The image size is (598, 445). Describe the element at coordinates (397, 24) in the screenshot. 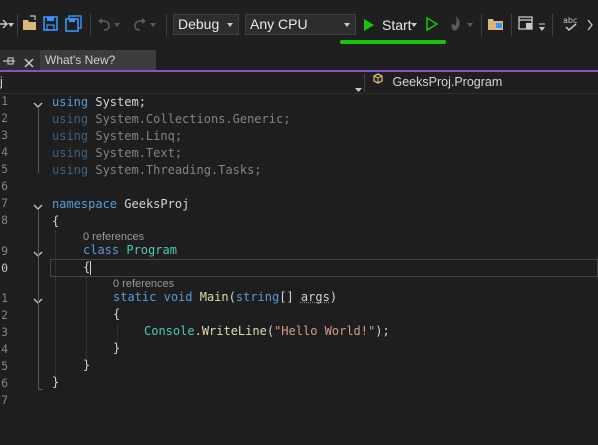

I see `start-button-label: Start` at that location.